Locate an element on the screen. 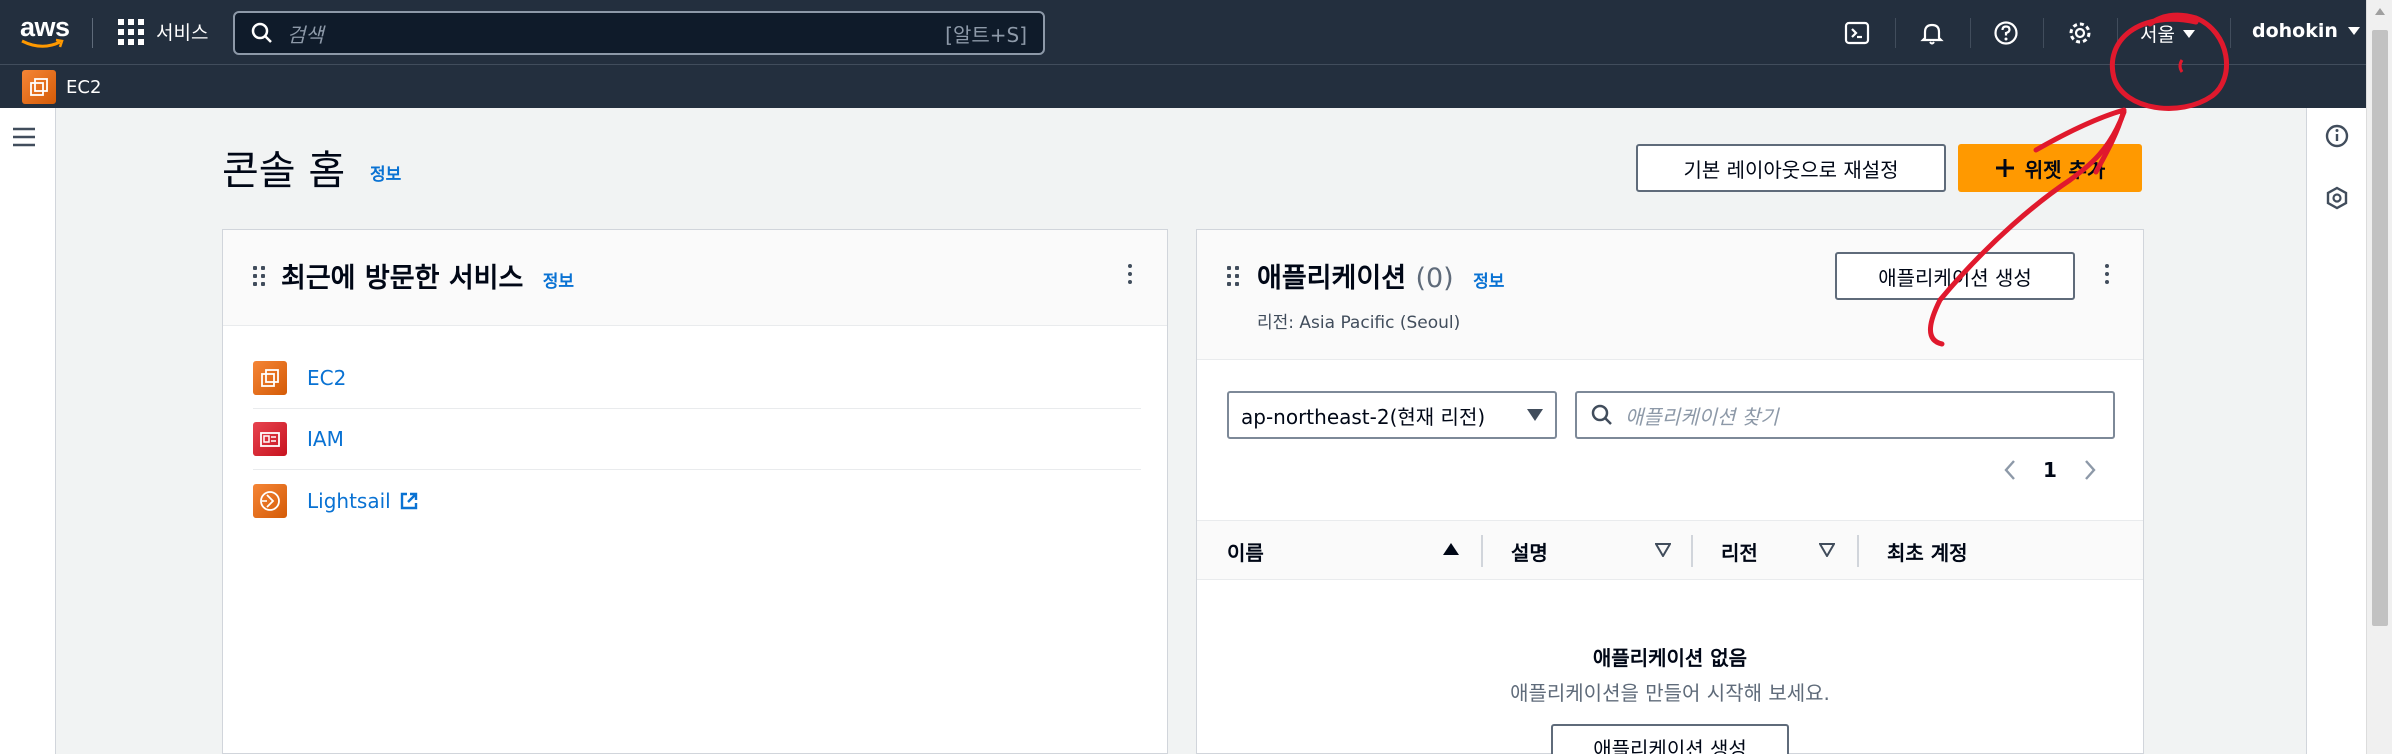 This screenshot has height=754, width=2392. services-menu-button: 서비스 is located at coordinates (163, 31).